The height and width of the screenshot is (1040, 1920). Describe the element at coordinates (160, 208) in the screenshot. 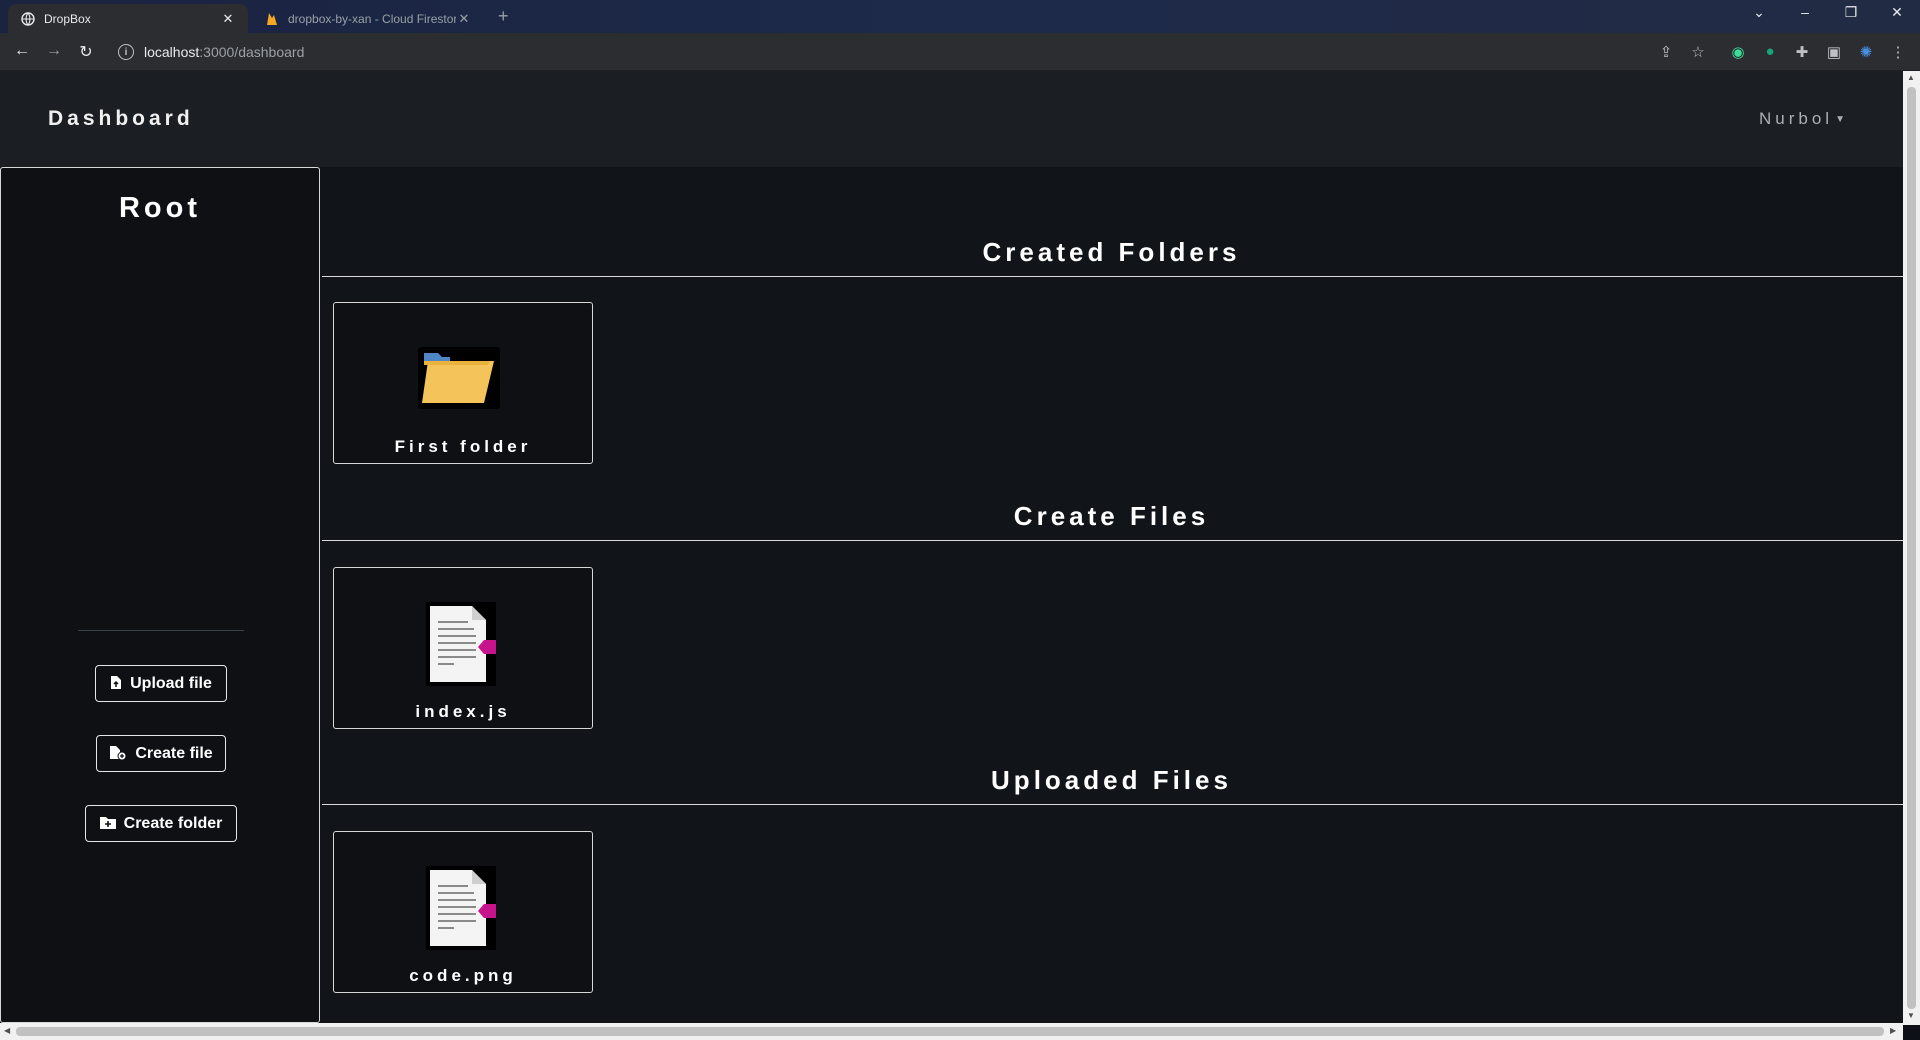

I see `sidebar-title: Root` at that location.